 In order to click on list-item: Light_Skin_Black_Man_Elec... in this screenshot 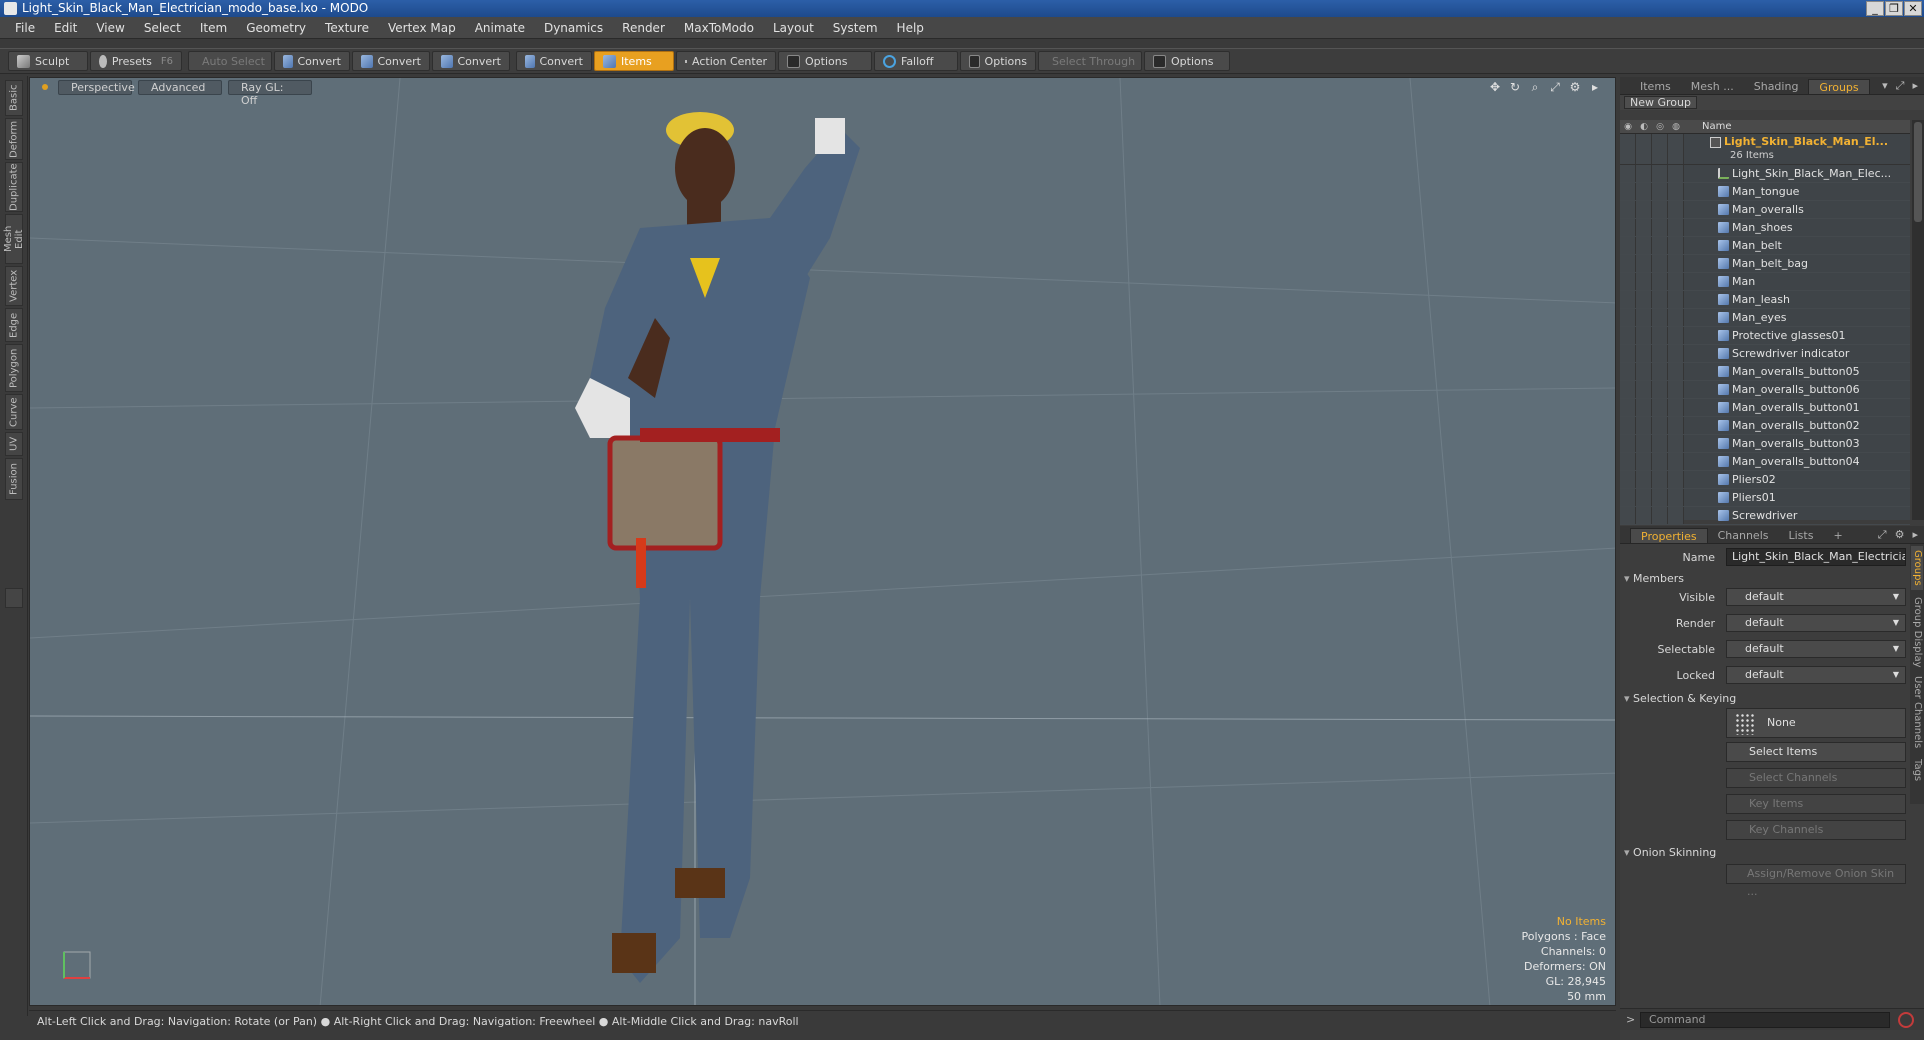, I will do `click(1765, 174)`.